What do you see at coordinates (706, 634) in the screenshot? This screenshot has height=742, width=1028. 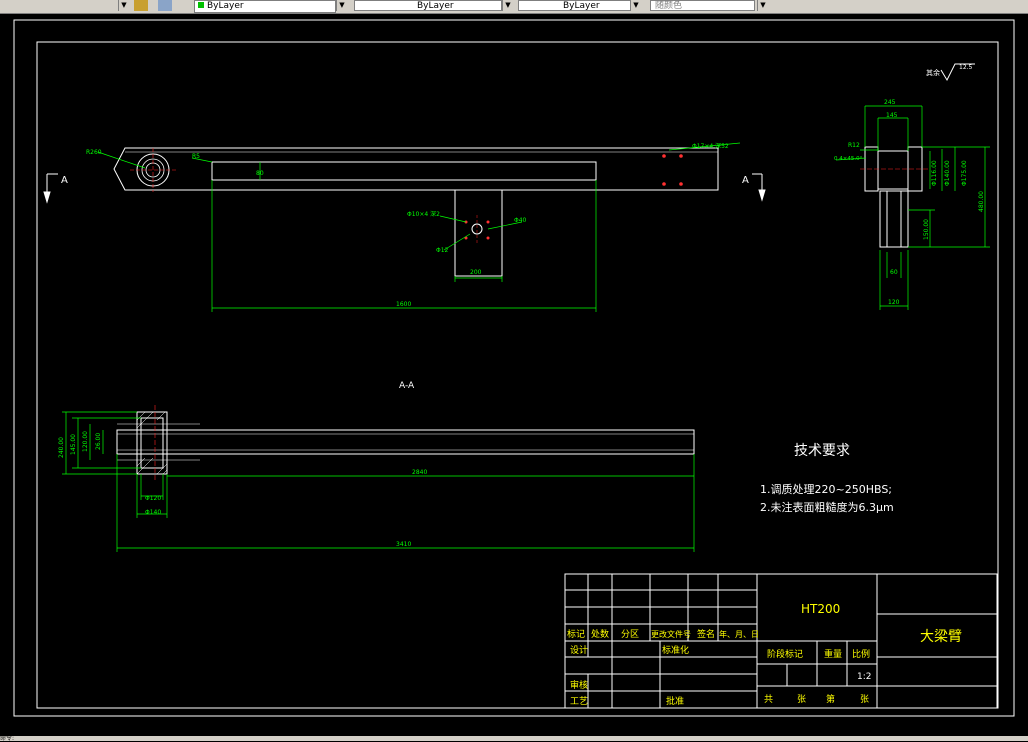 I see `tb-sign: 签名` at bounding box center [706, 634].